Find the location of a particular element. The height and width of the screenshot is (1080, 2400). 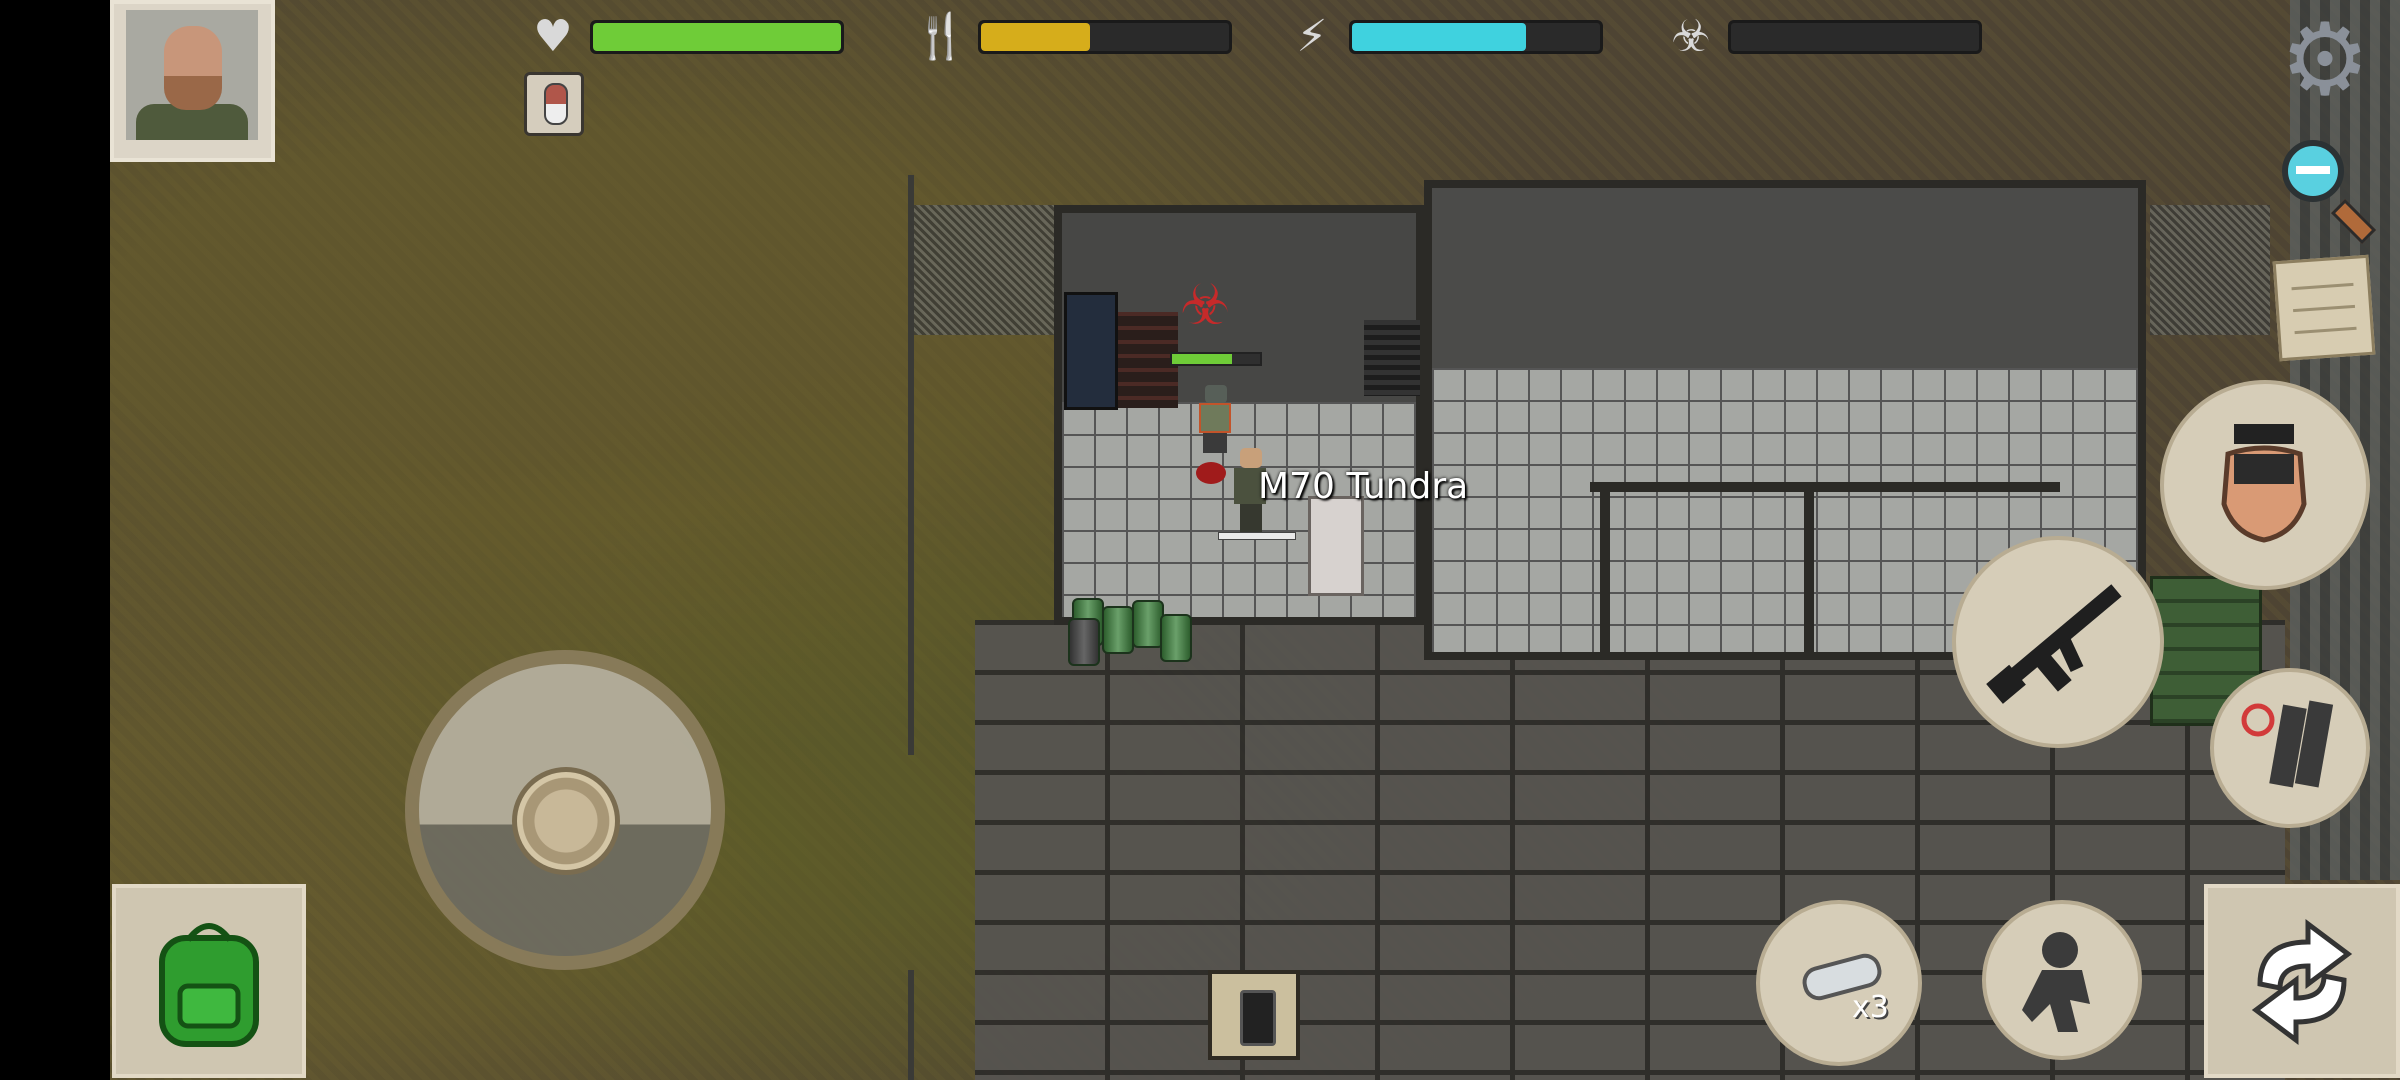

joystick-knob is located at coordinates (566, 821).